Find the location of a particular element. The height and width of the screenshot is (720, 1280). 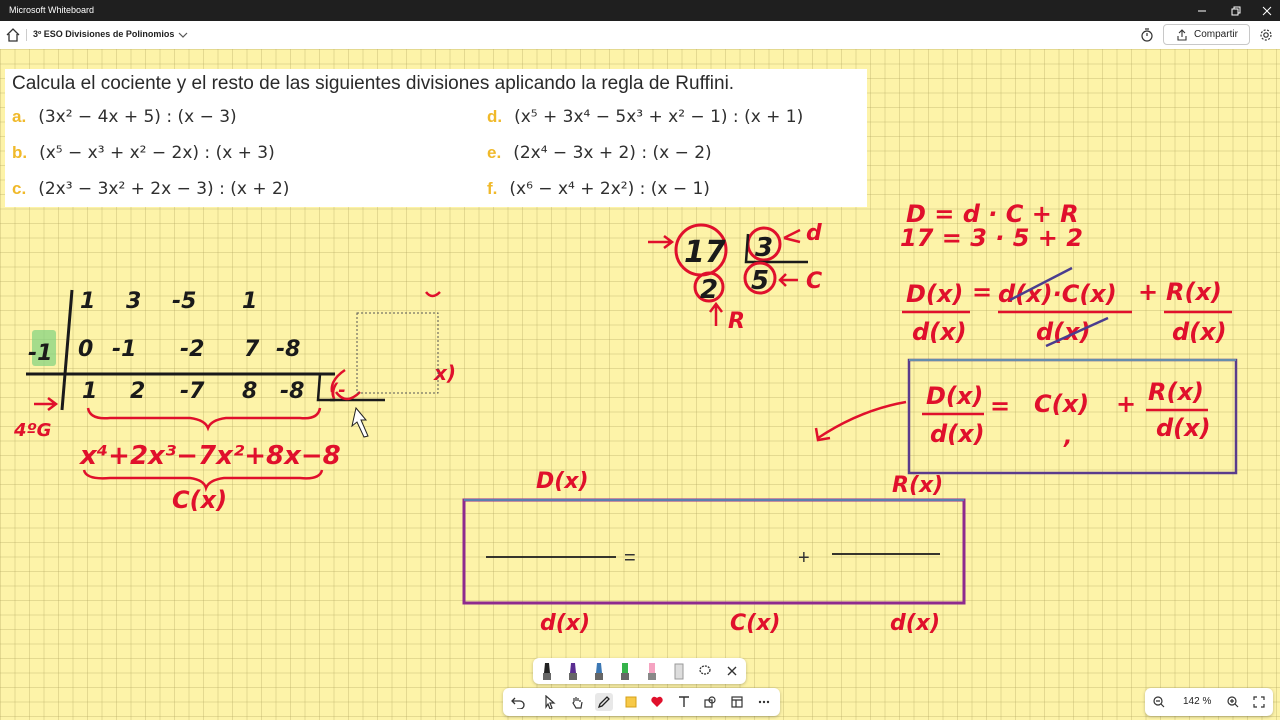

cursor-arrow-icon is located at coordinates (360, 422).